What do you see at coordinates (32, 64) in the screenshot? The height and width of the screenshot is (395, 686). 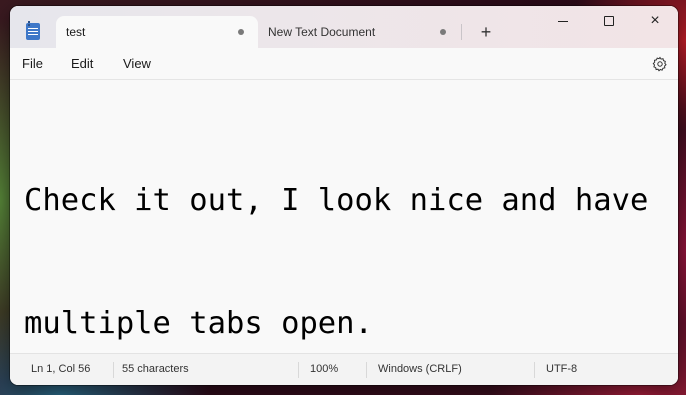 I see `menu-file: File` at bounding box center [32, 64].